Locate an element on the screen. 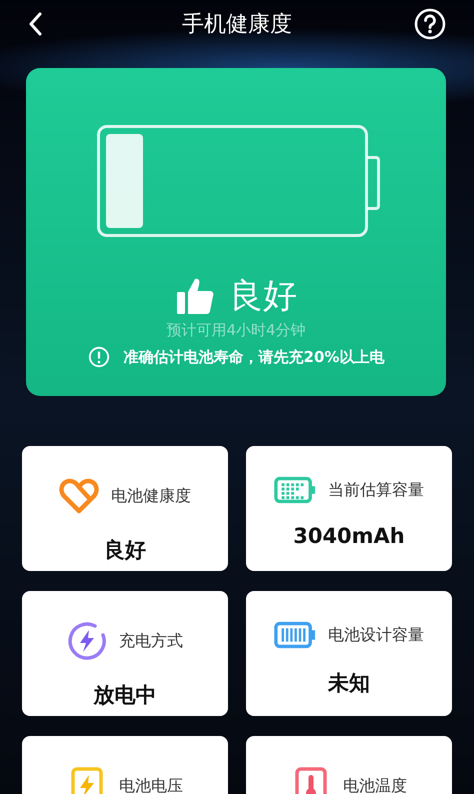 The width and height of the screenshot is (474, 794). health-status: 良好 is located at coordinates (263, 296).